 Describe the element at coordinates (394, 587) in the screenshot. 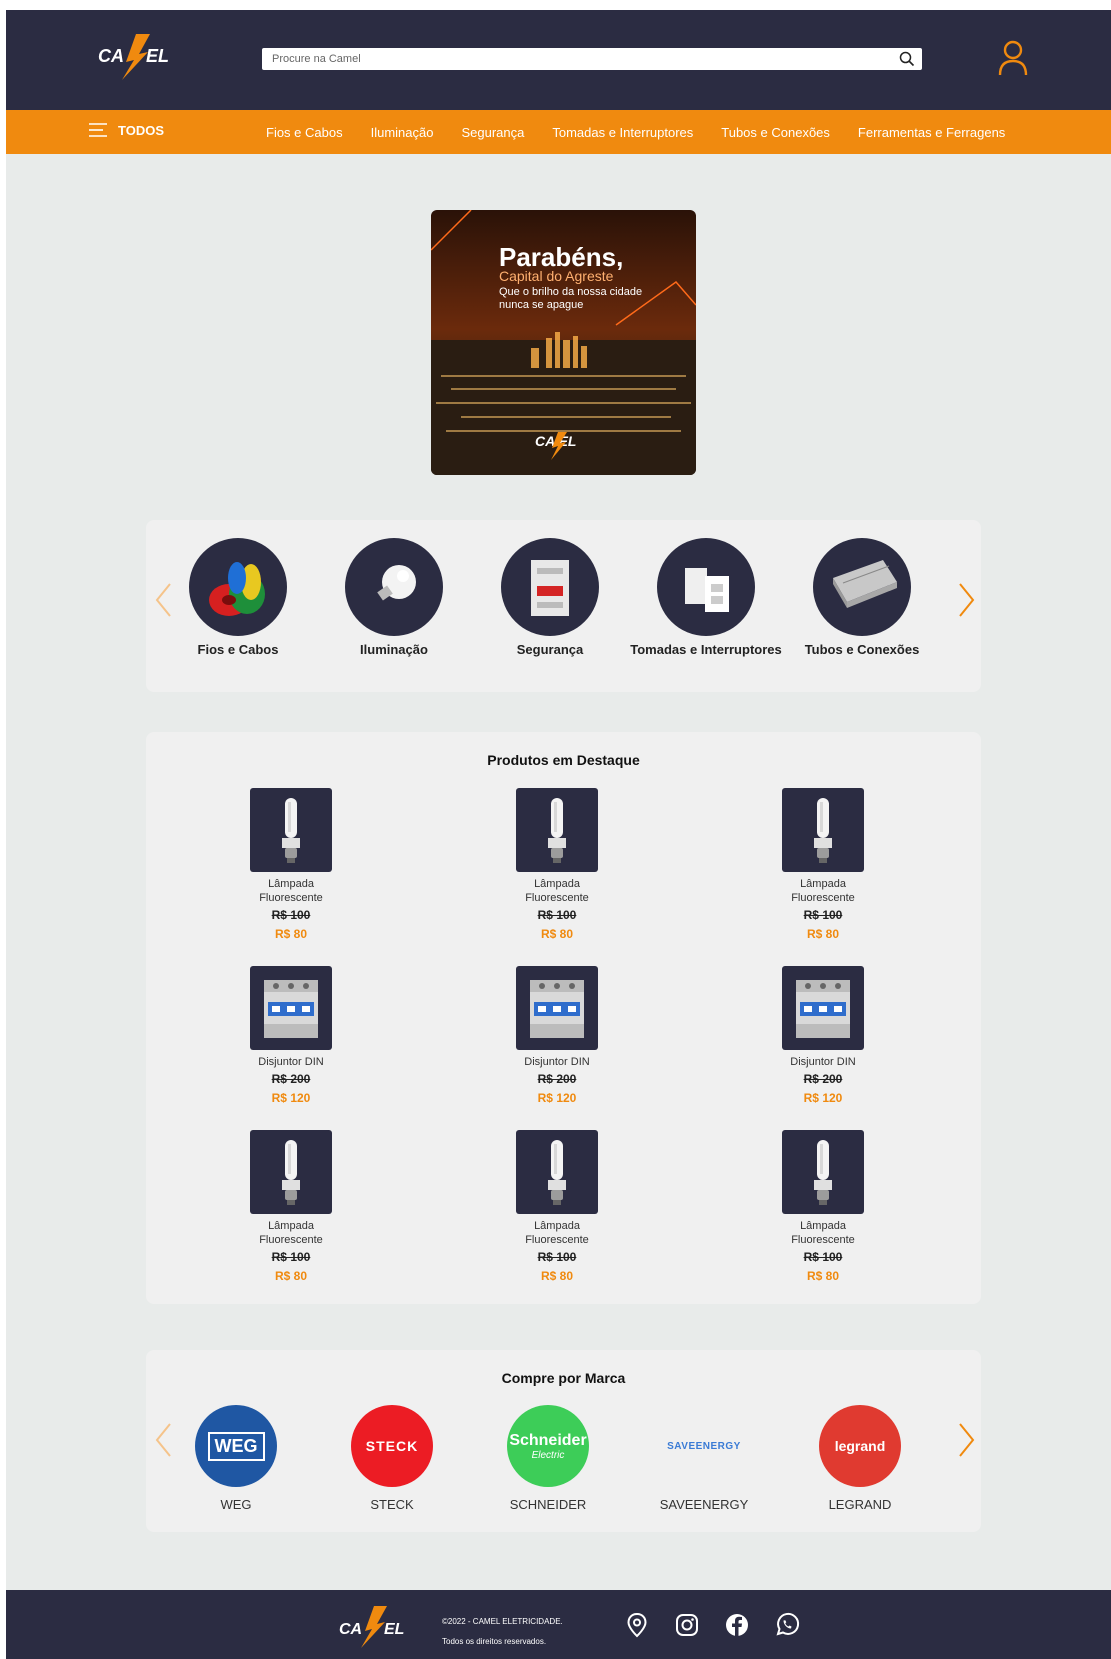

I see `bulb-icon` at that location.